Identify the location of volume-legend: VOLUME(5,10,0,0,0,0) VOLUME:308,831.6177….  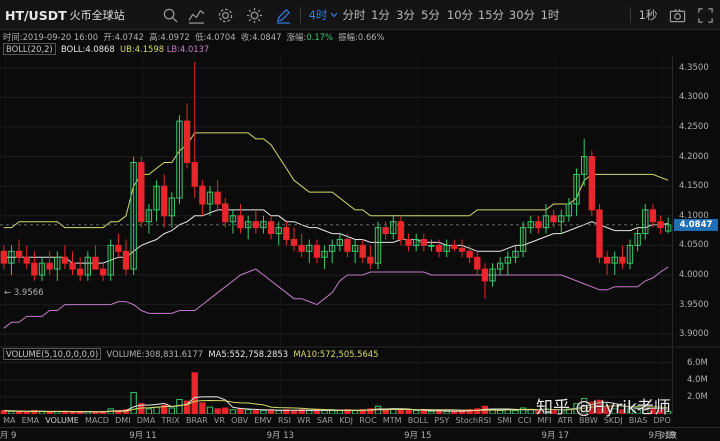
(191, 354).